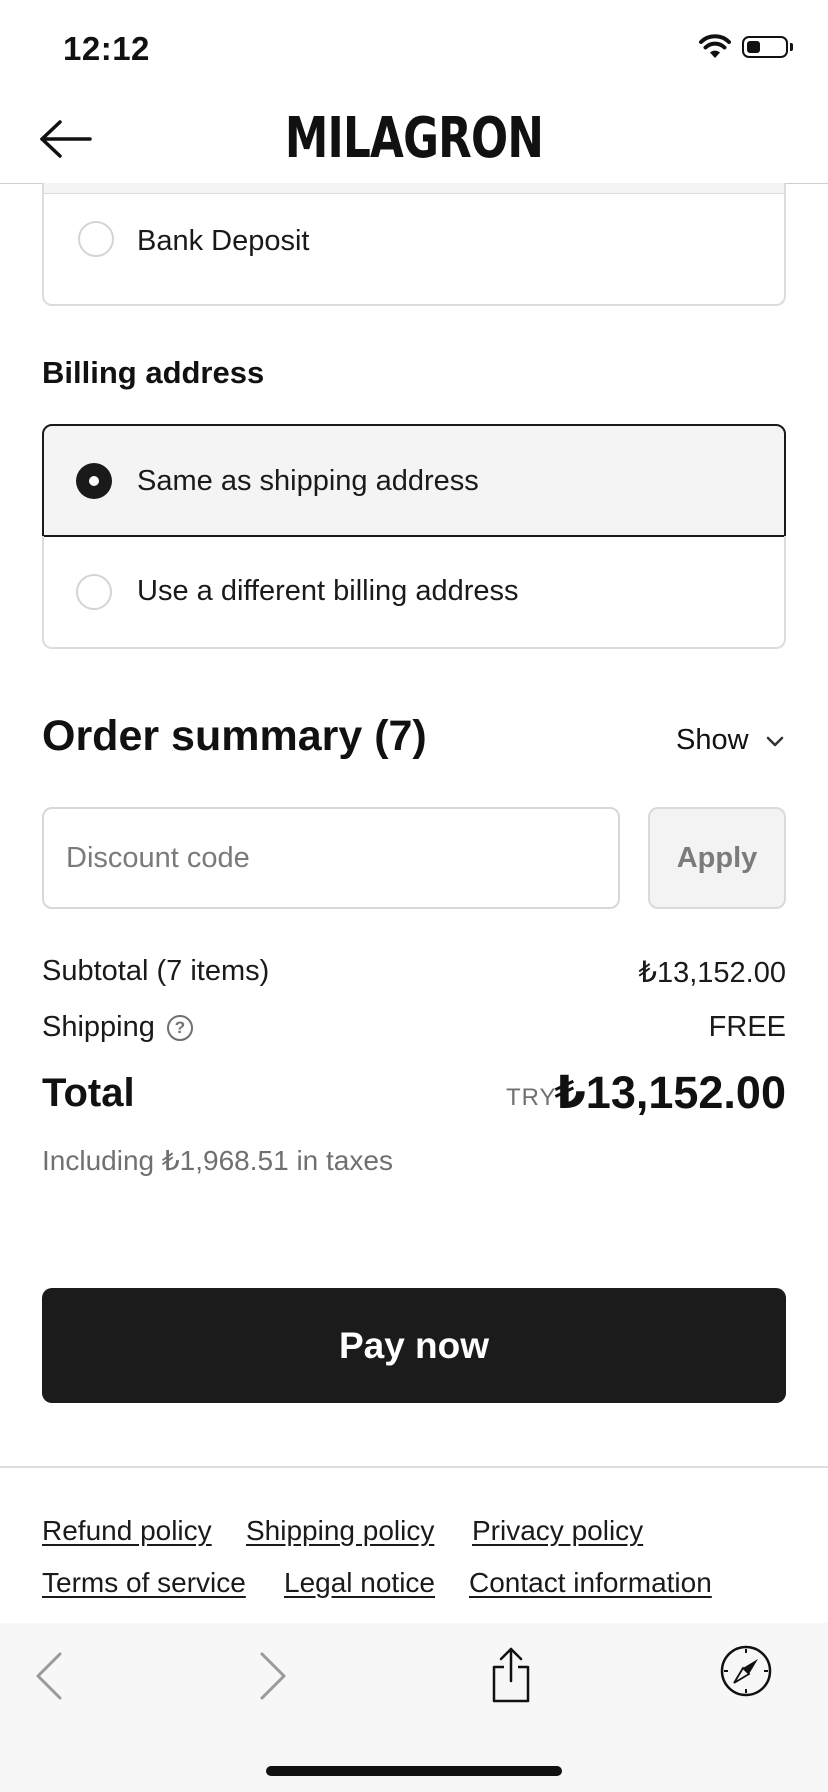  What do you see at coordinates (94, 592) in the screenshot?
I see `different-address-radio` at bounding box center [94, 592].